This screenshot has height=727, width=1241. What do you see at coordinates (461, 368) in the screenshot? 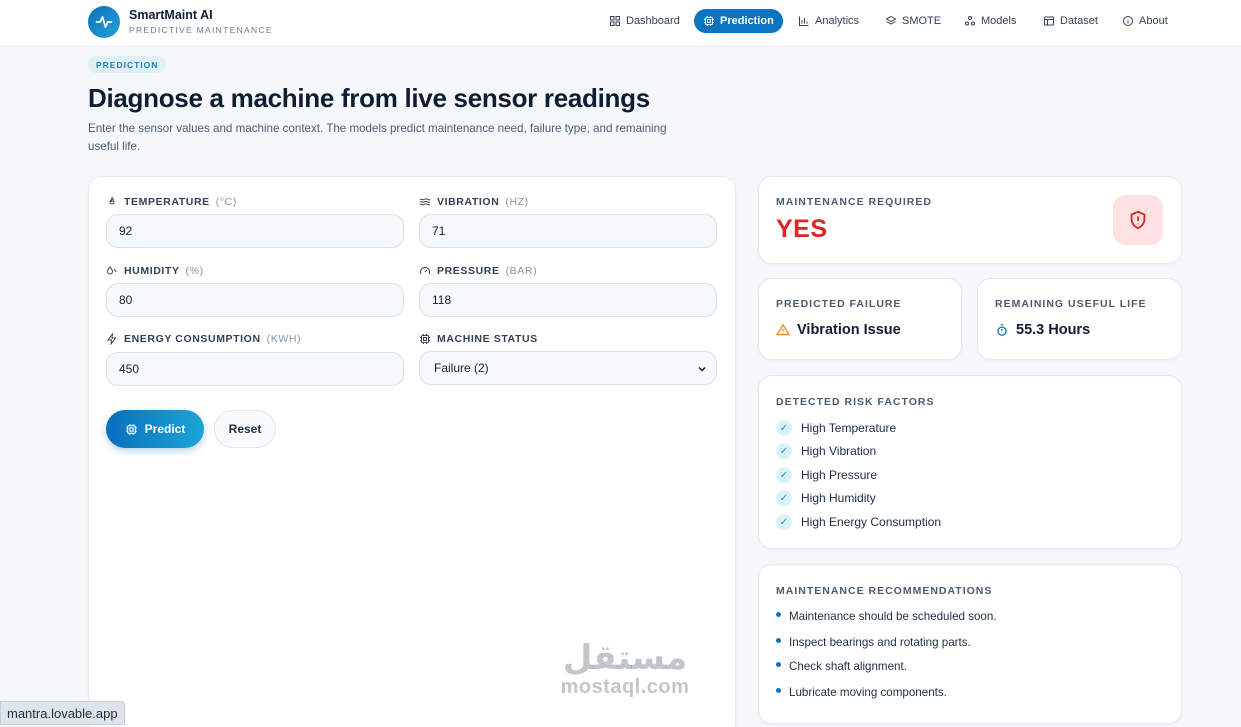
I see `machine-status-value: Failure (2)` at bounding box center [461, 368].